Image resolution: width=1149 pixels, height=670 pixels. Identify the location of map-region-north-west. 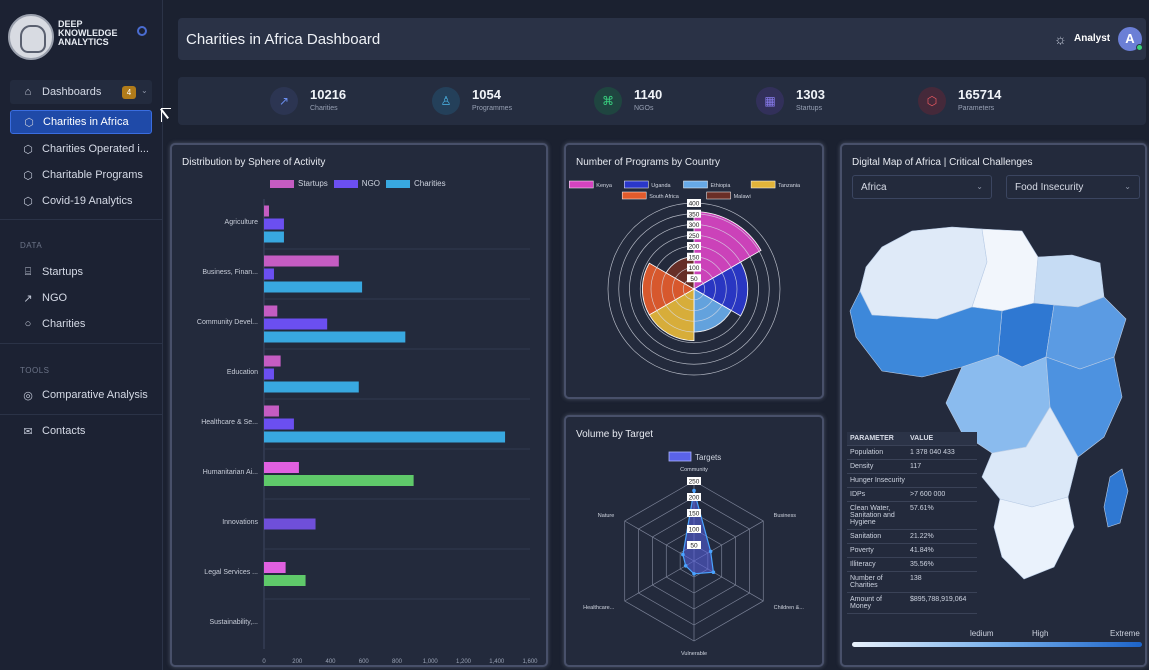
(923, 273).